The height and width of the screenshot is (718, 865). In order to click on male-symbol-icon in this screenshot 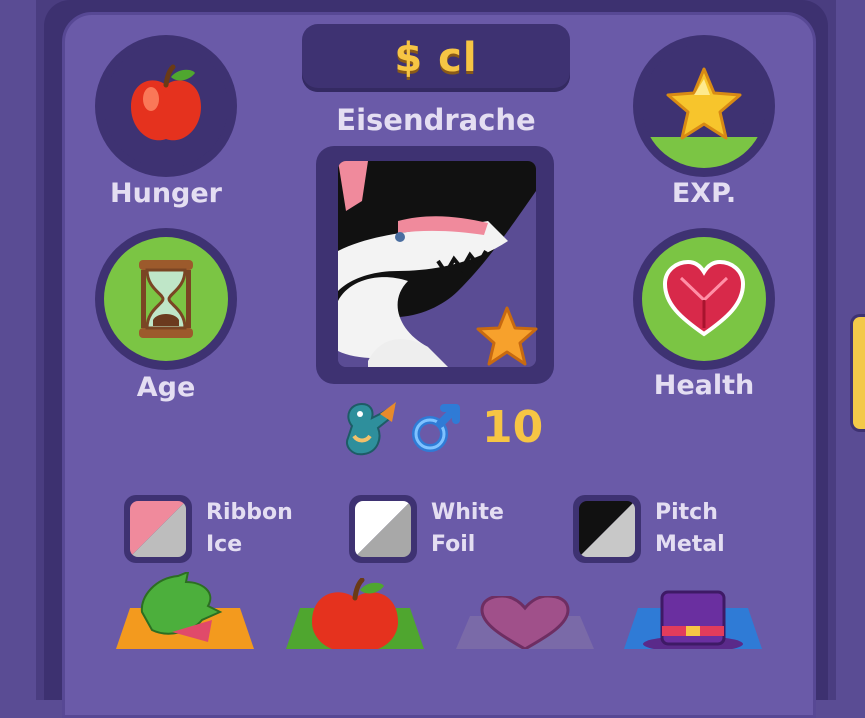, I will do `click(436, 428)`.